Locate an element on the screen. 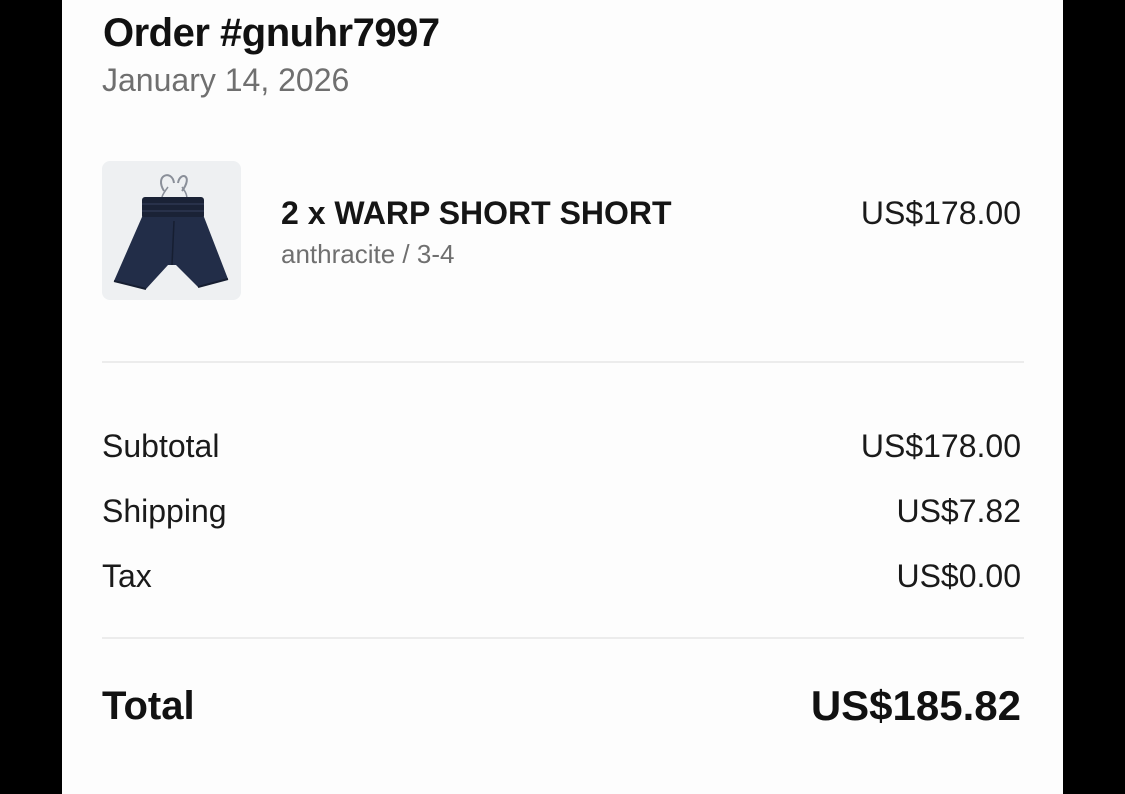  total-label: Total is located at coordinates (148, 706).